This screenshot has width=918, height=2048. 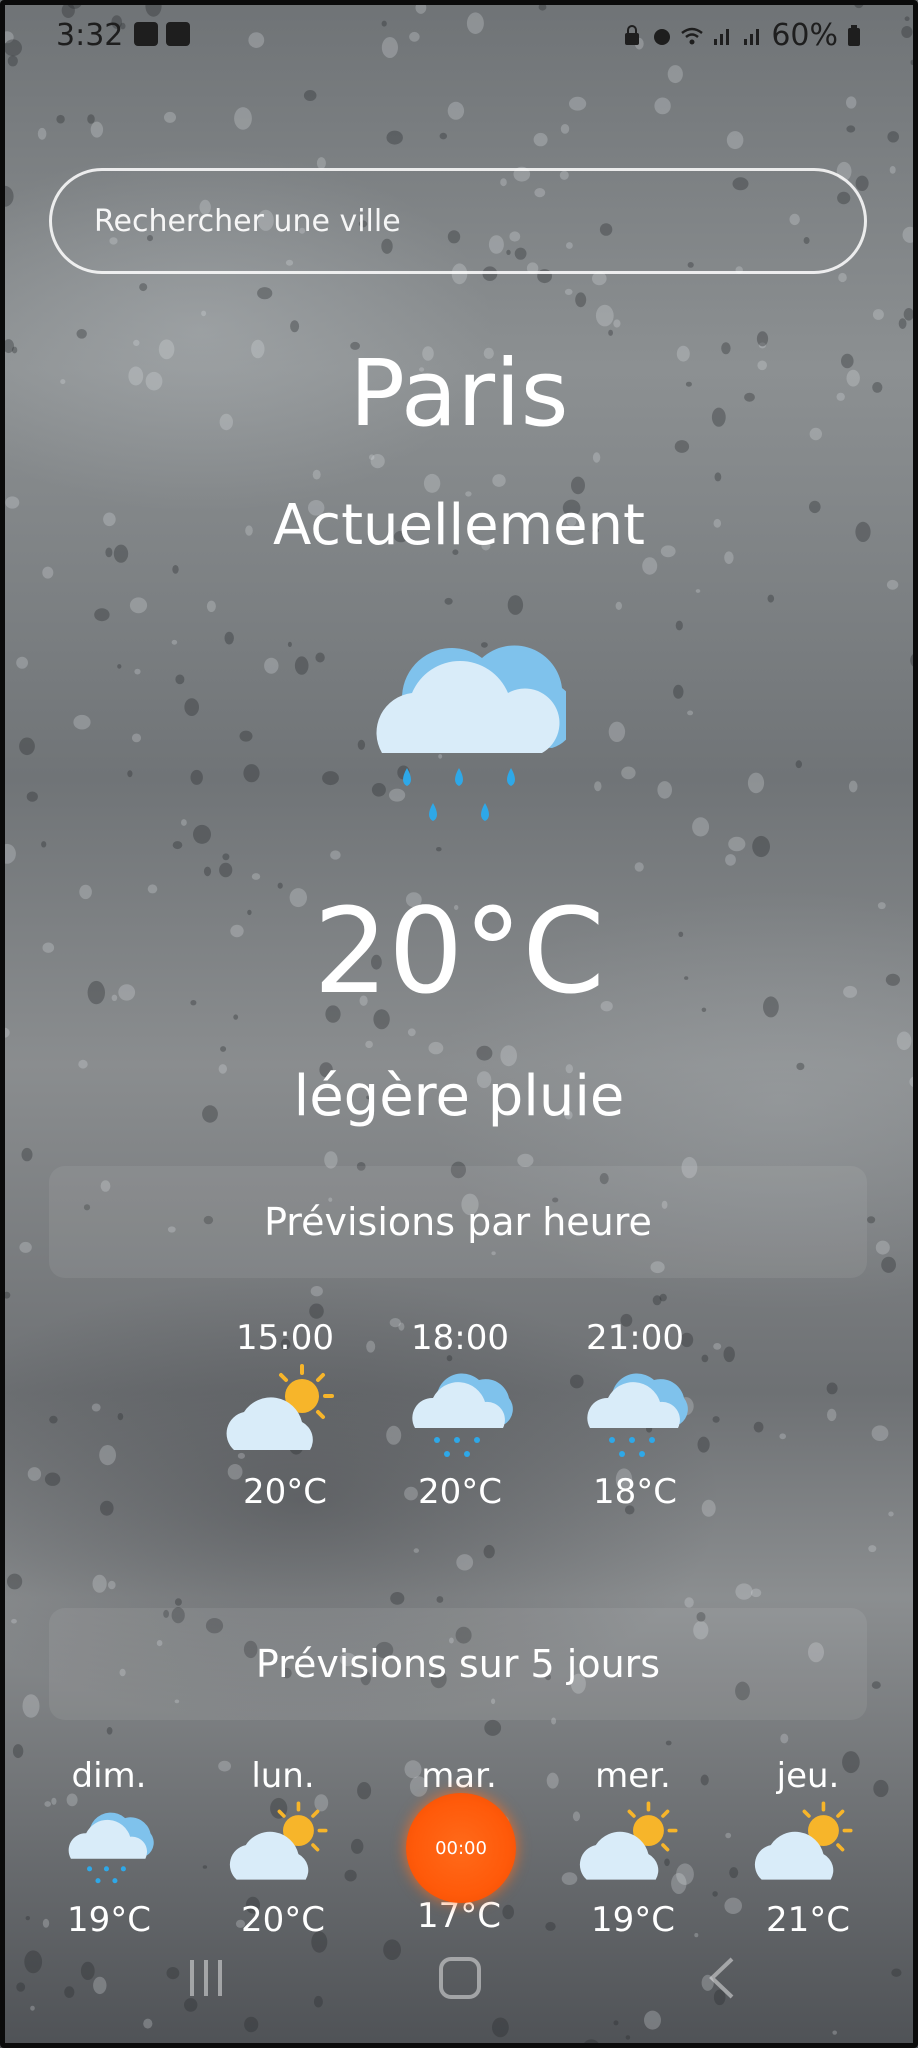 I want to click on daily-forecast-title: Prévisions sur 5 jours, so click(x=458, y=1664).